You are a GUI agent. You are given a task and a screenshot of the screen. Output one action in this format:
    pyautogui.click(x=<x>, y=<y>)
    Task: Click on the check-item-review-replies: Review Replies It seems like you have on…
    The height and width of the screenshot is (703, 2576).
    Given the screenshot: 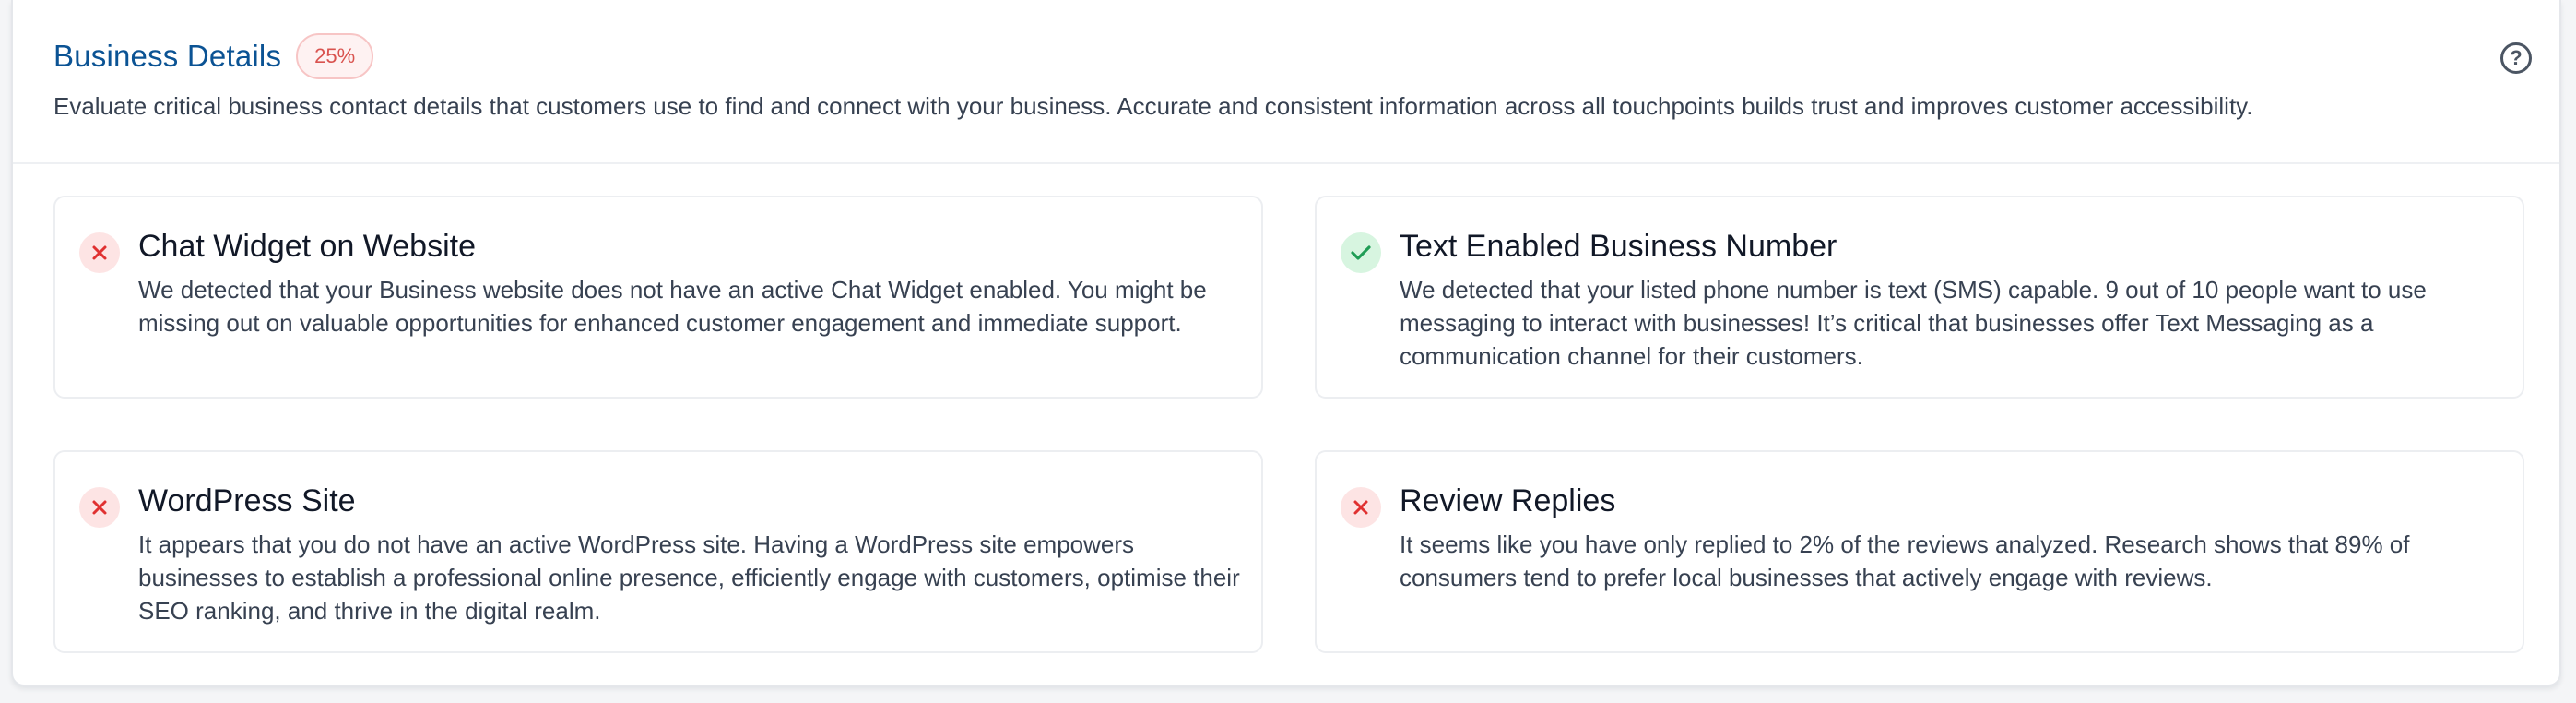 What is the action you would take?
    pyautogui.click(x=1919, y=551)
    